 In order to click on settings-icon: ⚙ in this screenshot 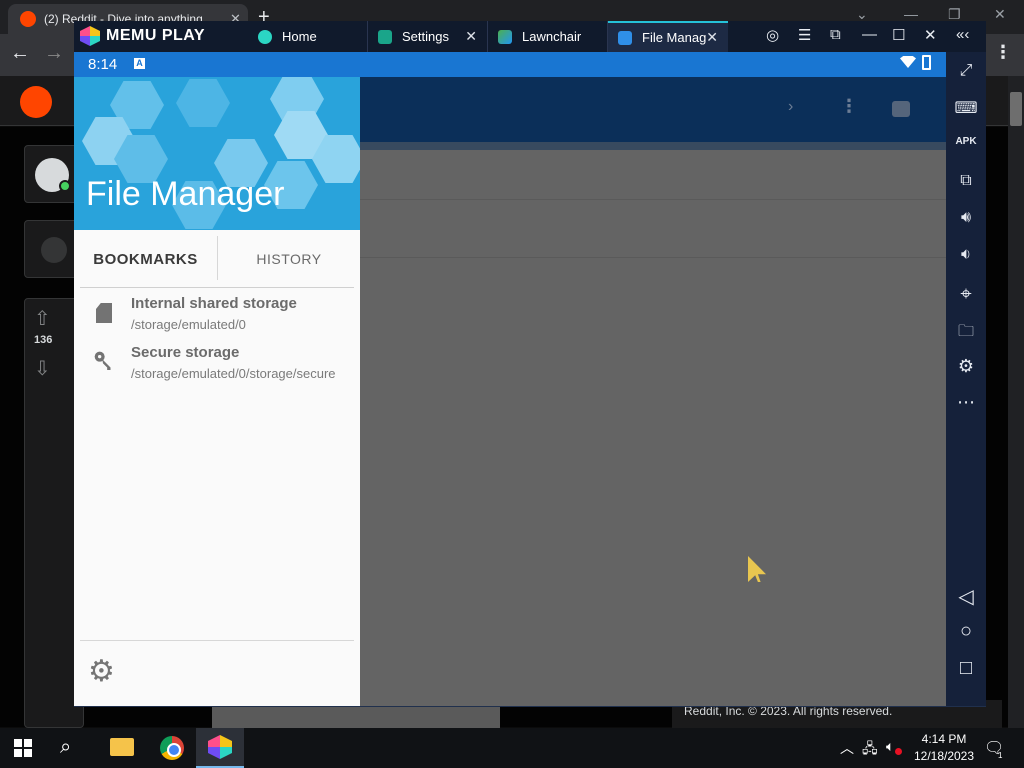, I will do `click(966, 366)`.